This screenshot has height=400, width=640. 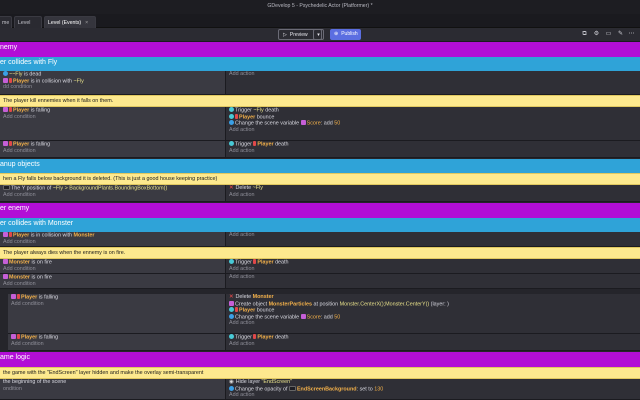 I want to click on tab-level: Level, so click(x=28, y=22).